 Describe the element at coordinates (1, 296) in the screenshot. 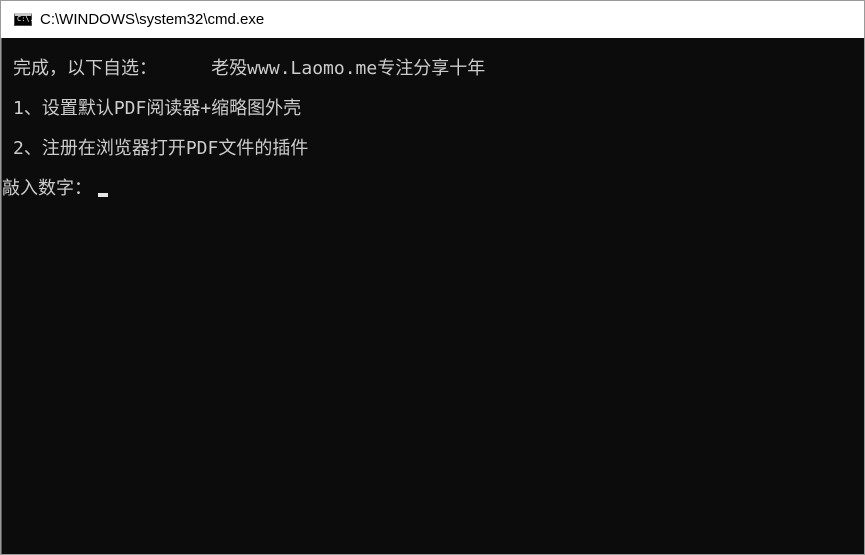

I see `window-left-border` at that location.